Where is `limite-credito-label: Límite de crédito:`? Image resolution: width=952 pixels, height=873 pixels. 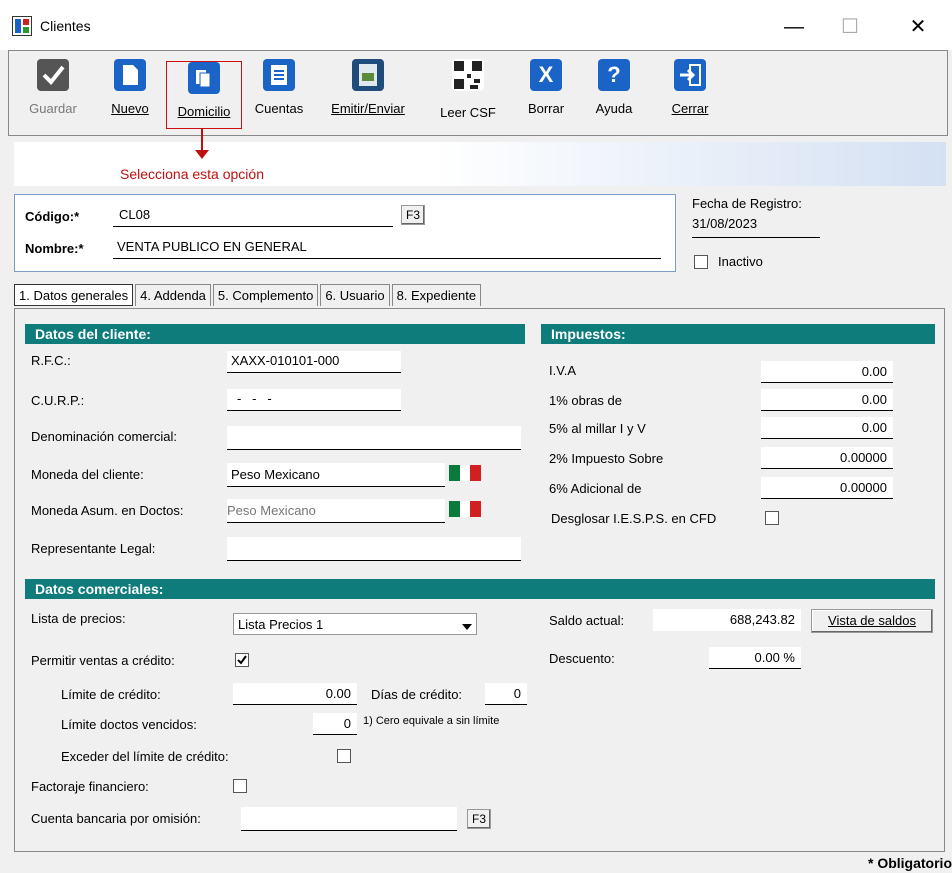 limite-credito-label: Límite de crédito: is located at coordinates (111, 694).